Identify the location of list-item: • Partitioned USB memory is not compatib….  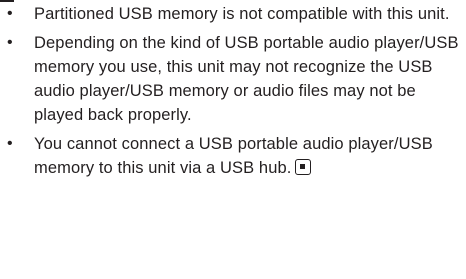
(233, 14).